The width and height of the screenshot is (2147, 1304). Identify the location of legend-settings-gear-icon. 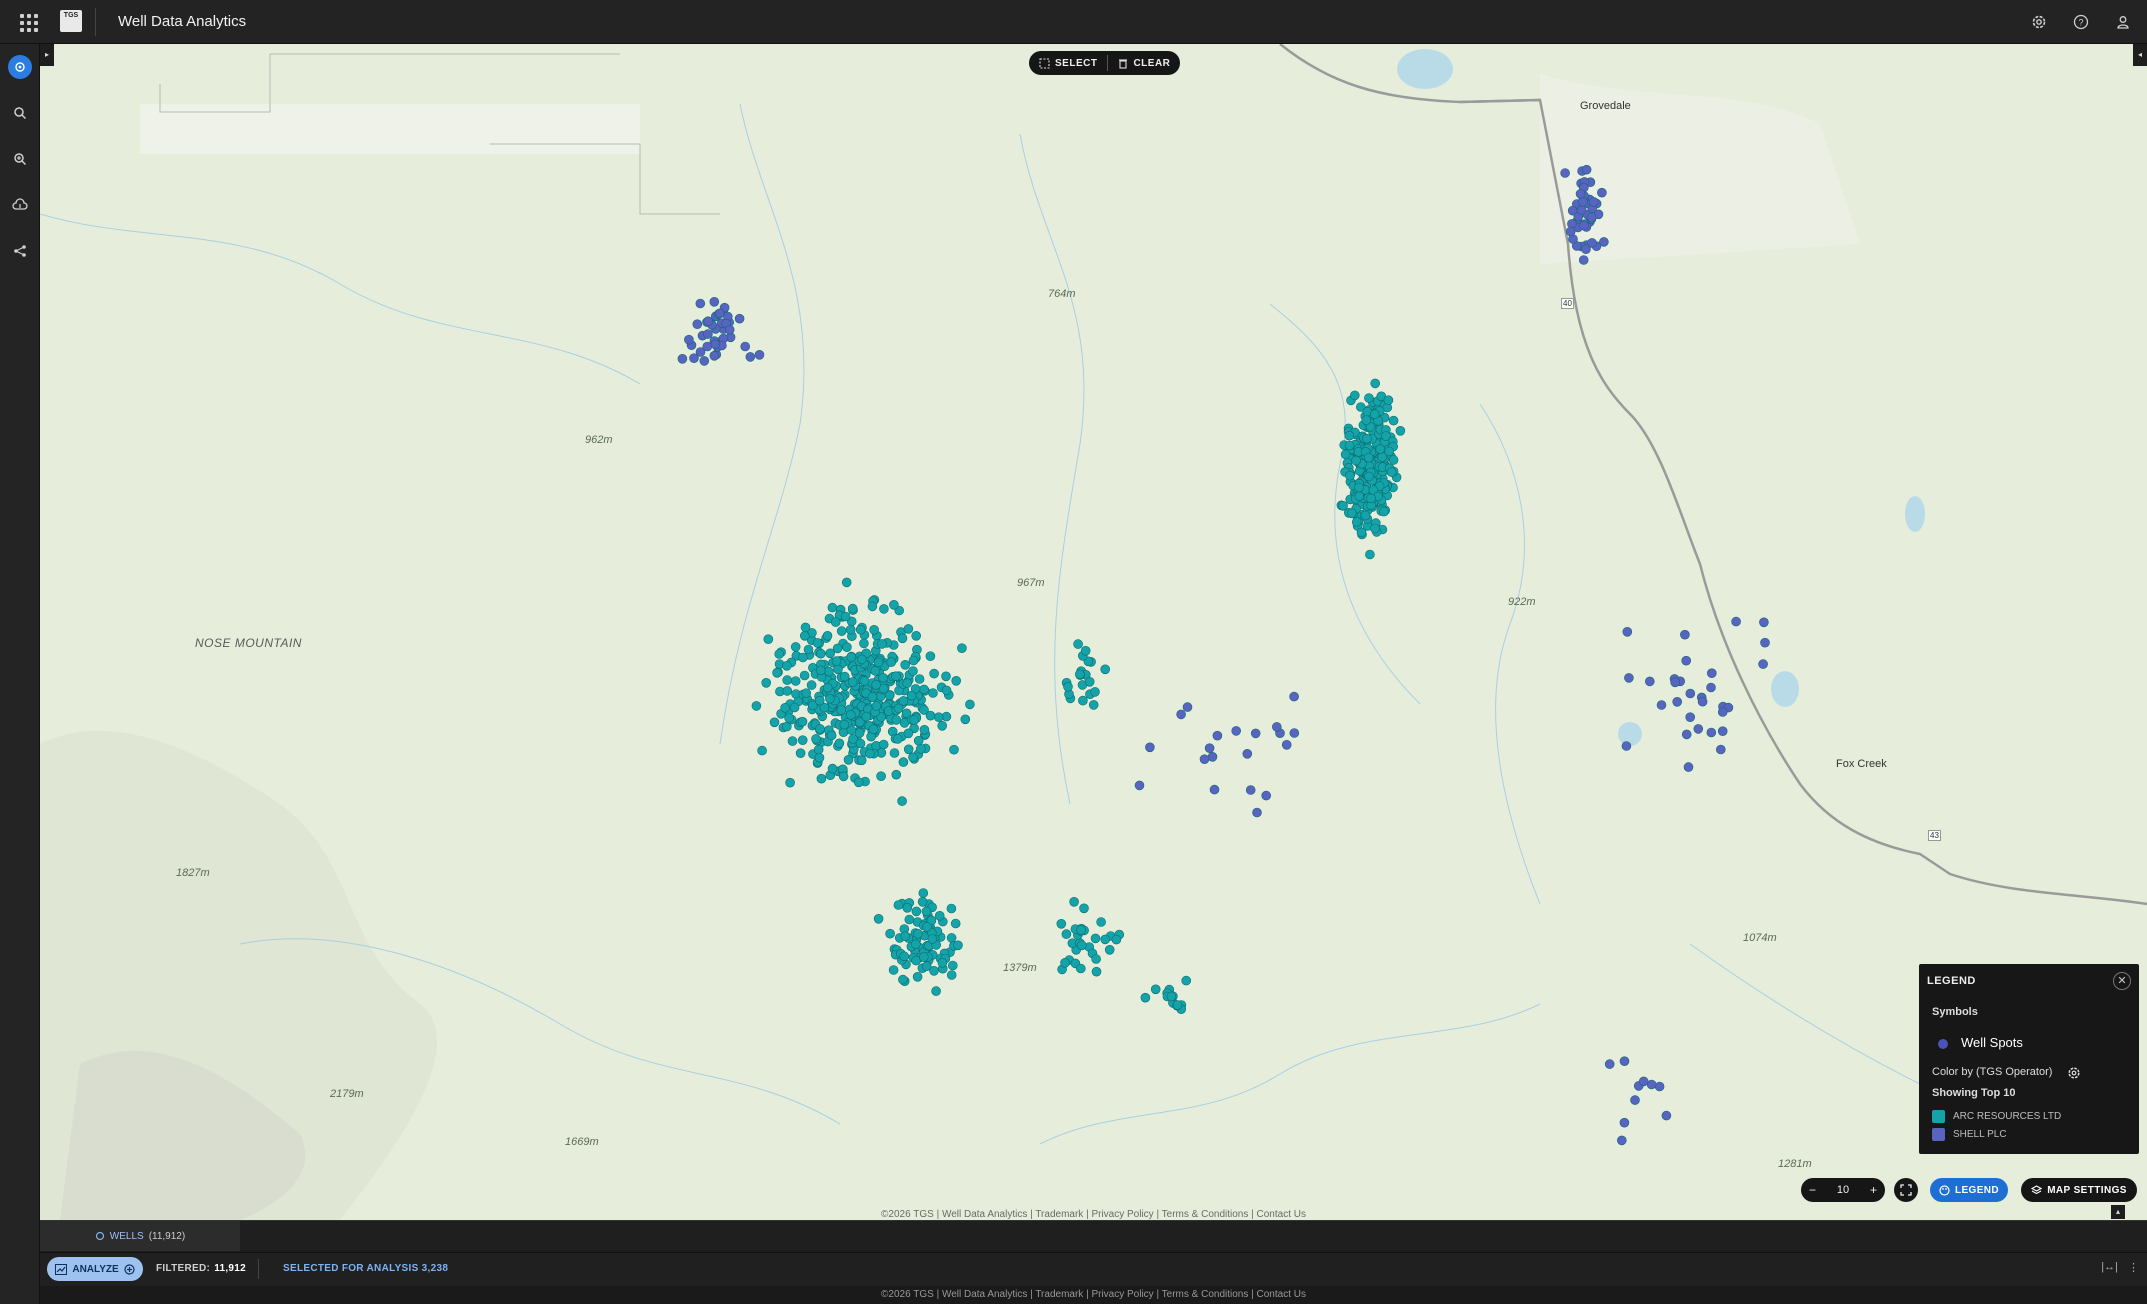
(2074, 1073).